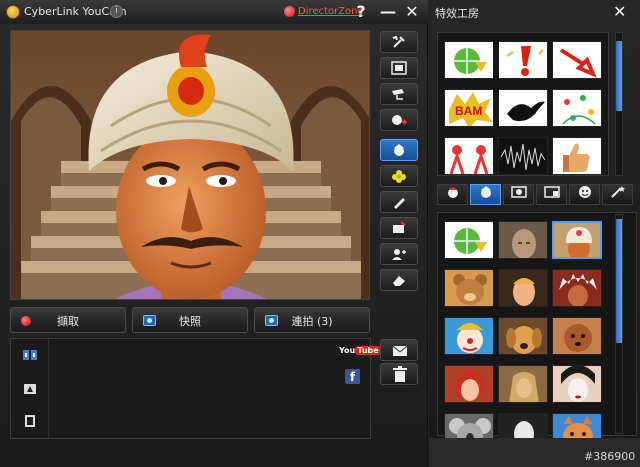 This screenshot has width=640, height=467. I want to click on tab-avatar, so click(452, 194).